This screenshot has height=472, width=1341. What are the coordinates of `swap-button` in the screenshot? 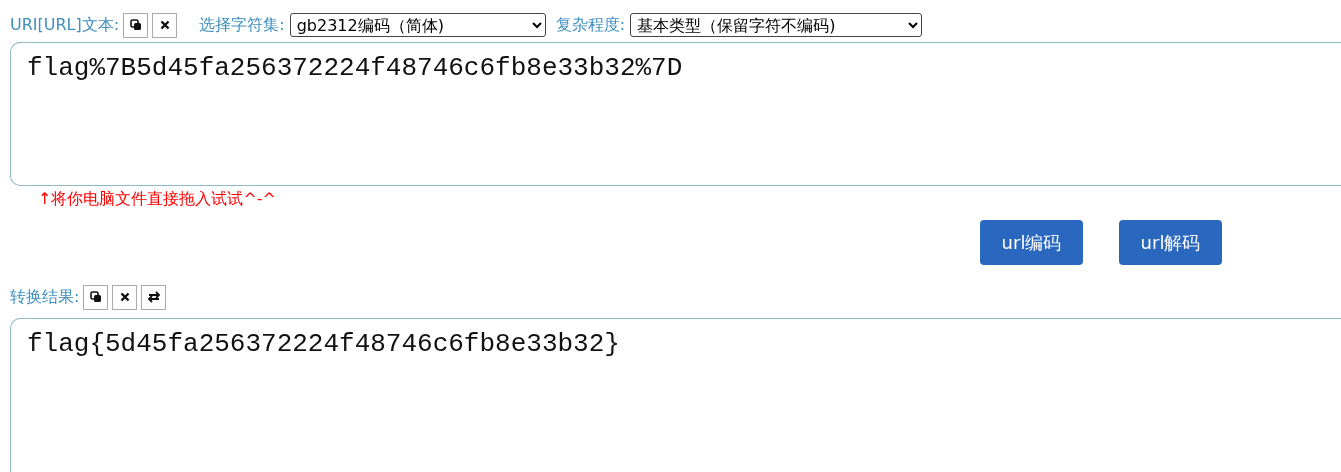 It's located at (154, 297).